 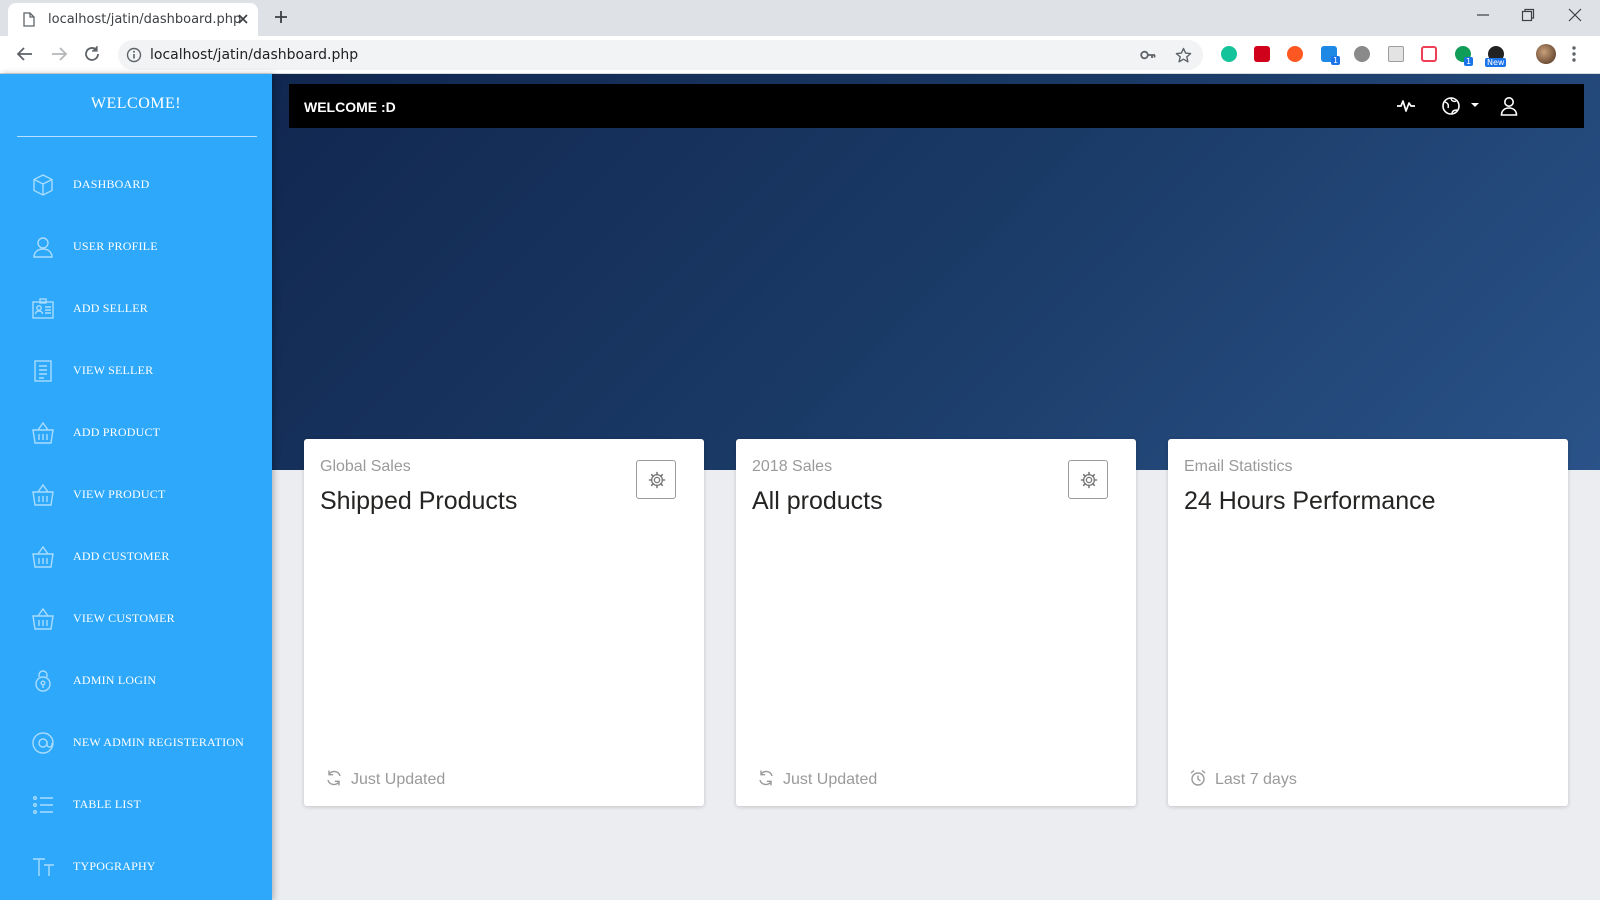 I want to click on sidebar-item-label: USER PROFILE, so click(x=115, y=246).